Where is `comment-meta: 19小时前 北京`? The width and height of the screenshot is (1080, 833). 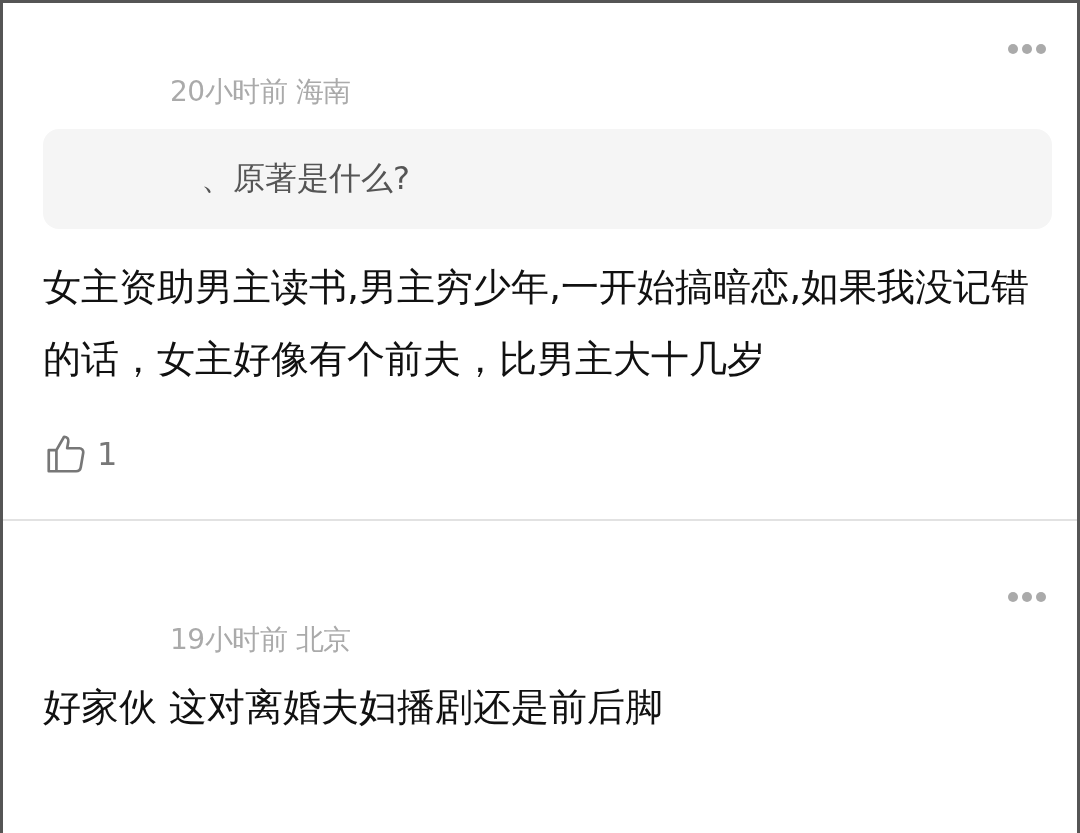
comment-meta: 19小时前 北京 is located at coordinates (260, 640).